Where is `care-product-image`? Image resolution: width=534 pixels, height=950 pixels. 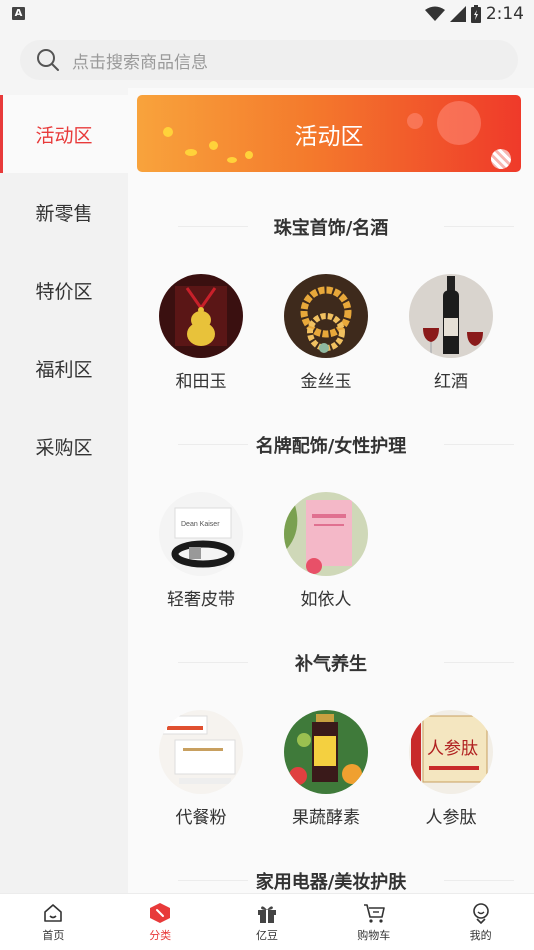 care-product-image is located at coordinates (326, 534).